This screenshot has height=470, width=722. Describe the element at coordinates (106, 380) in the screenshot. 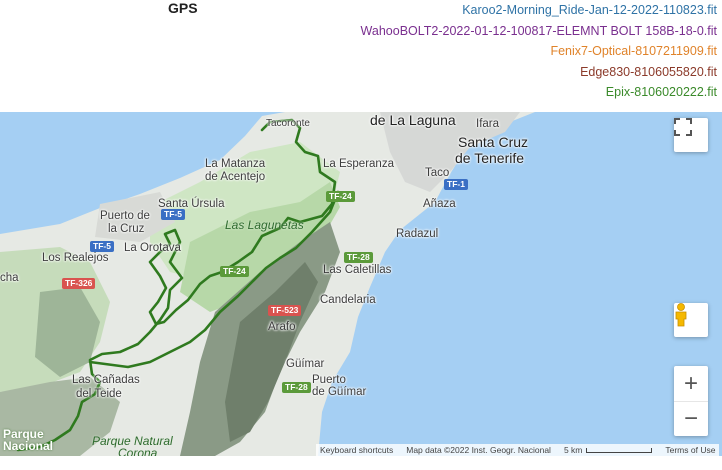

I see `place-las-canadas: Las Cañadas` at that location.